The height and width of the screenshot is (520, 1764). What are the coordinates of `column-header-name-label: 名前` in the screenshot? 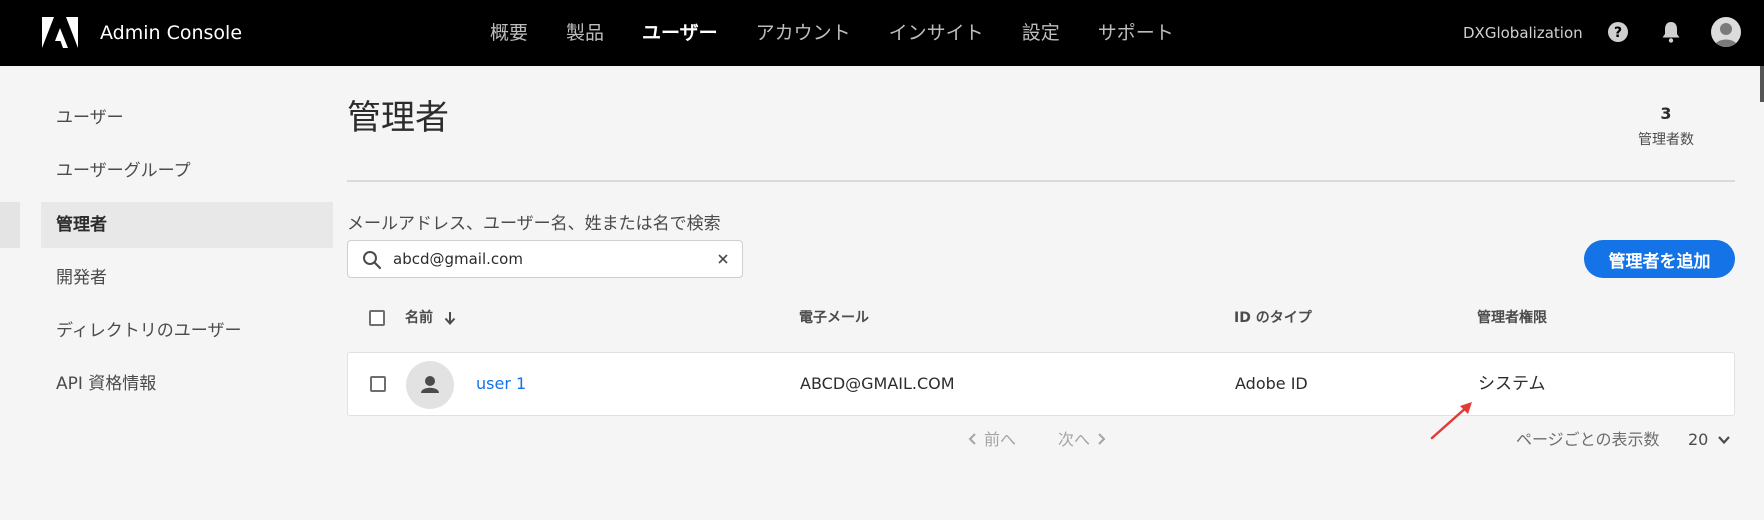 It's located at (419, 318).